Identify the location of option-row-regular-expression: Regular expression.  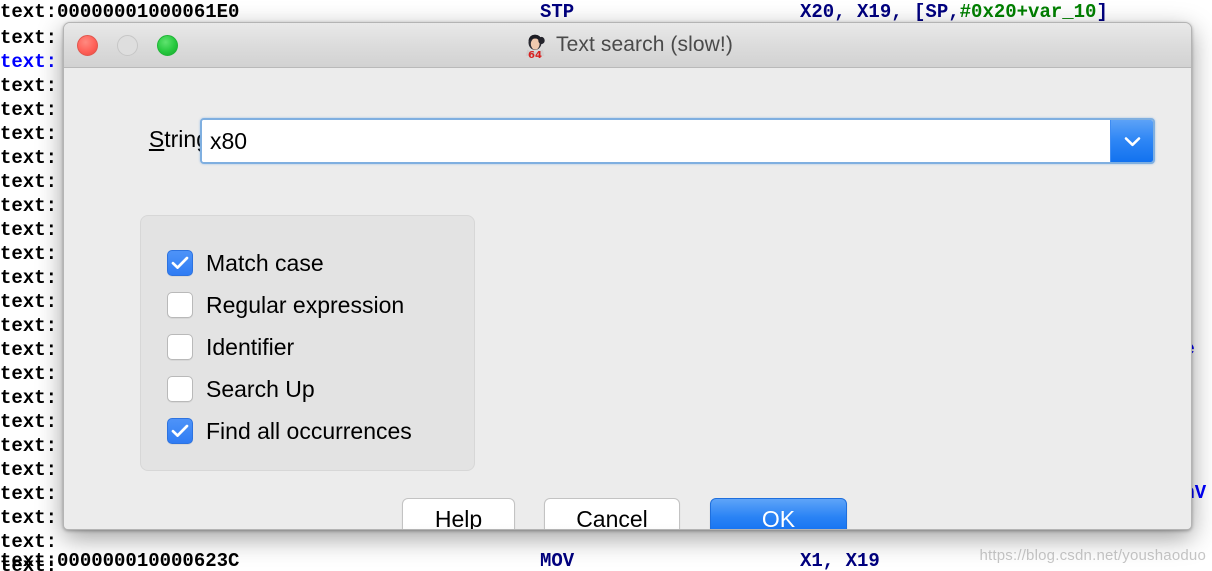
(320, 305).